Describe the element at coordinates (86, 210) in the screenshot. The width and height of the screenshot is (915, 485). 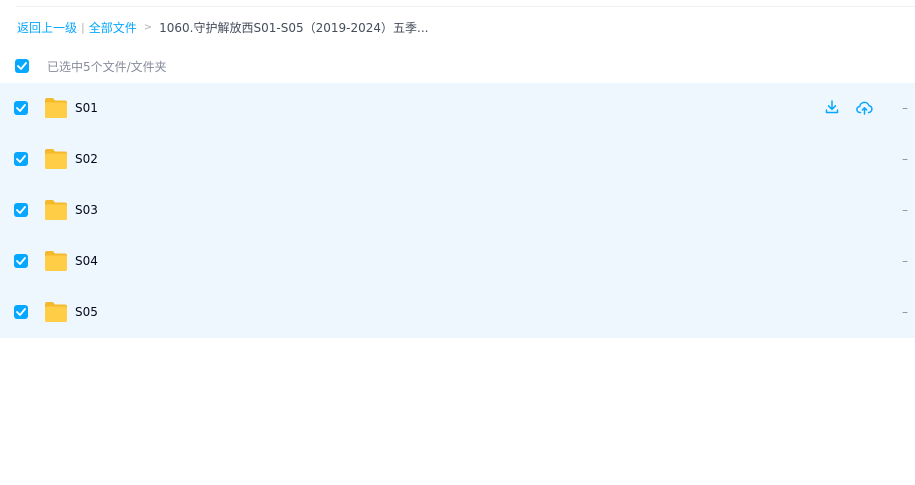
I see `file-name: S03` at that location.